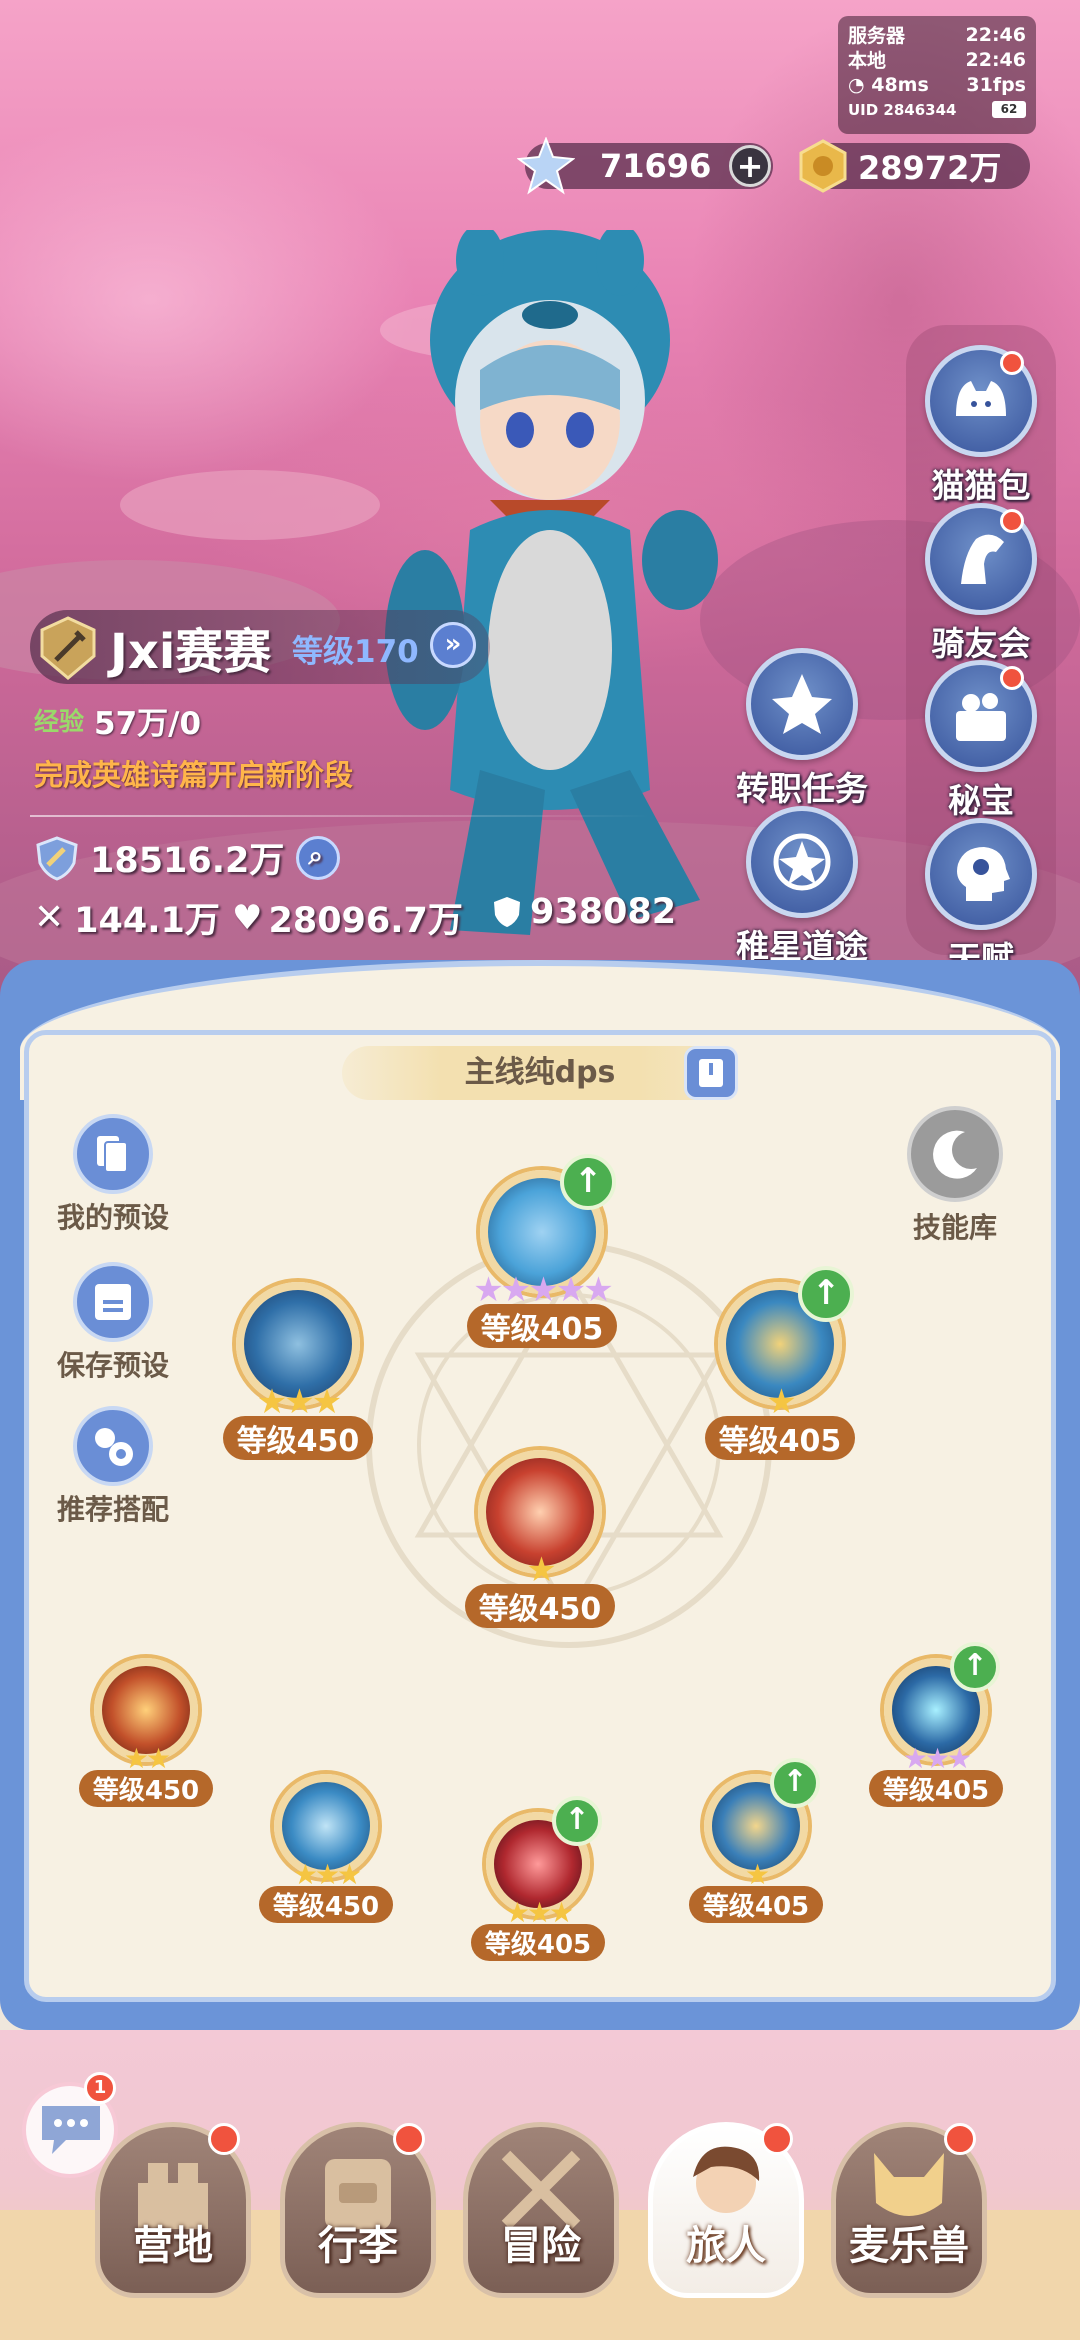 The image size is (1080, 2340). What do you see at coordinates (551, 582) in the screenshot?
I see `player-character` at bounding box center [551, 582].